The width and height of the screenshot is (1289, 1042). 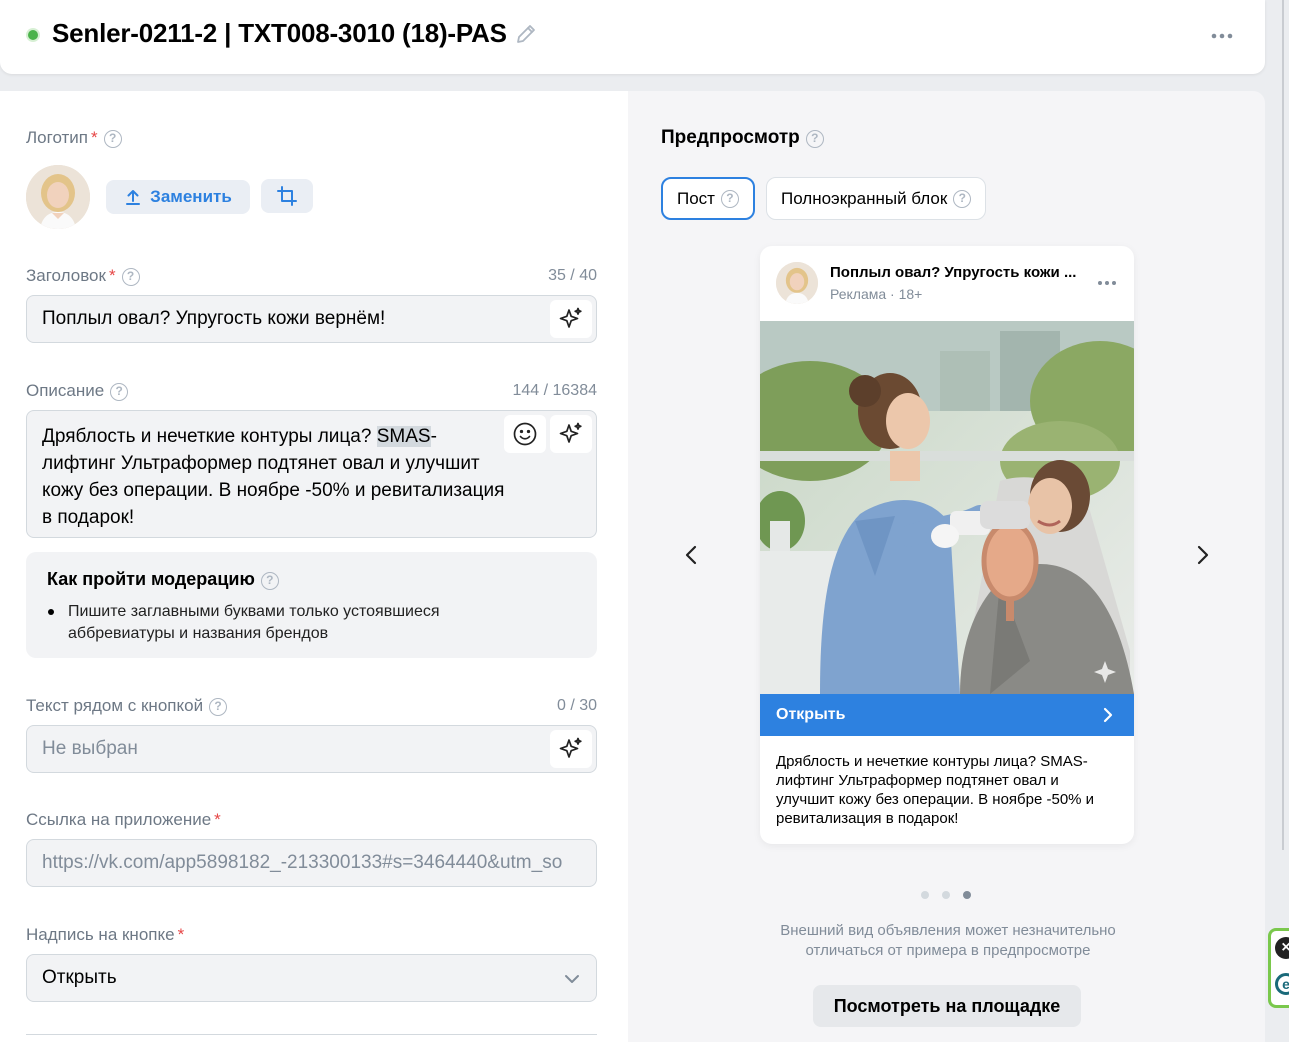 What do you see at coordinates (311, 978) in the screenshot?
I see `button-caption-select: Открыть` at bounding box center [311, 978].